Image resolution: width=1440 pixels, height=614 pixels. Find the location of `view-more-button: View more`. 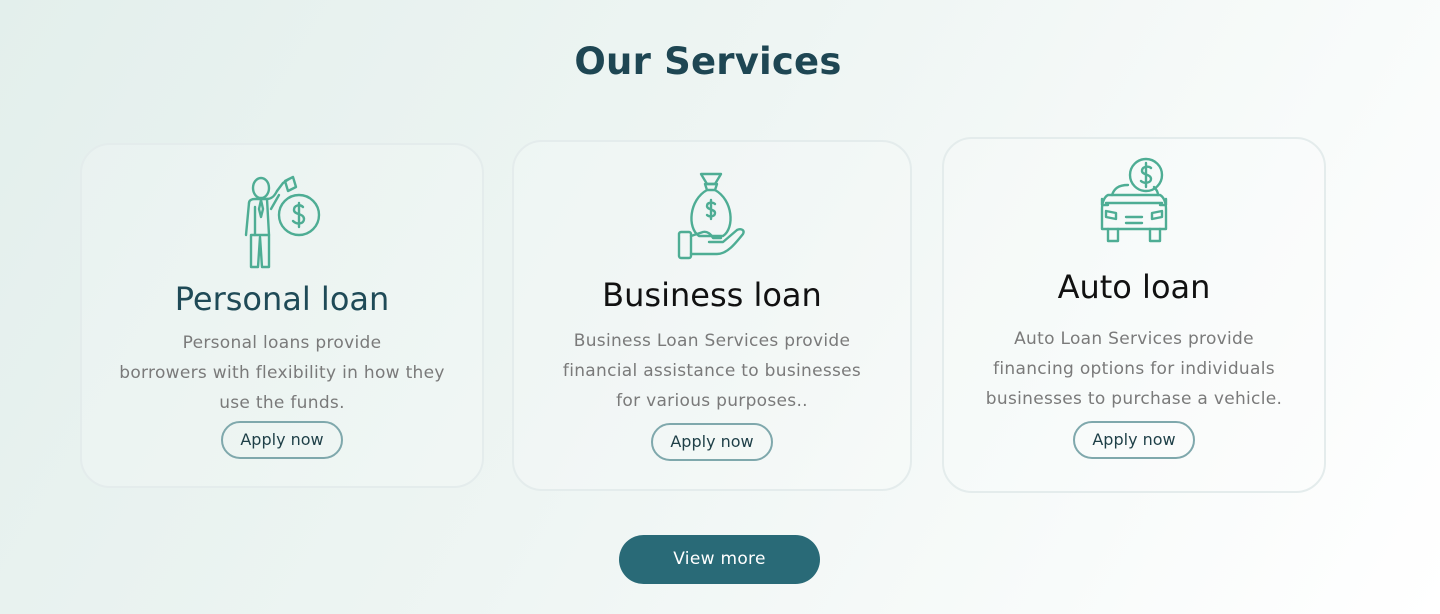

view-more-button: View more is located at coordinates (719, 559).